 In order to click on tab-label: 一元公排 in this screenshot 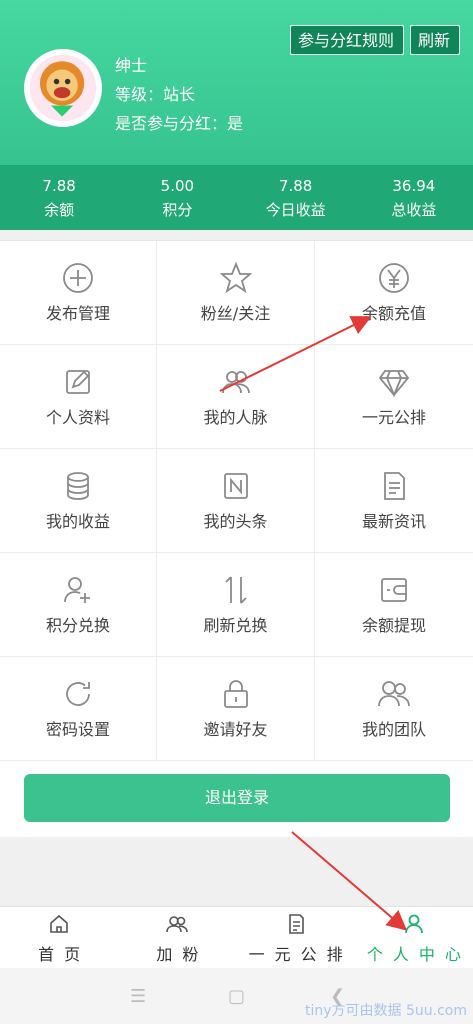, I will do `click(300, 954)`.